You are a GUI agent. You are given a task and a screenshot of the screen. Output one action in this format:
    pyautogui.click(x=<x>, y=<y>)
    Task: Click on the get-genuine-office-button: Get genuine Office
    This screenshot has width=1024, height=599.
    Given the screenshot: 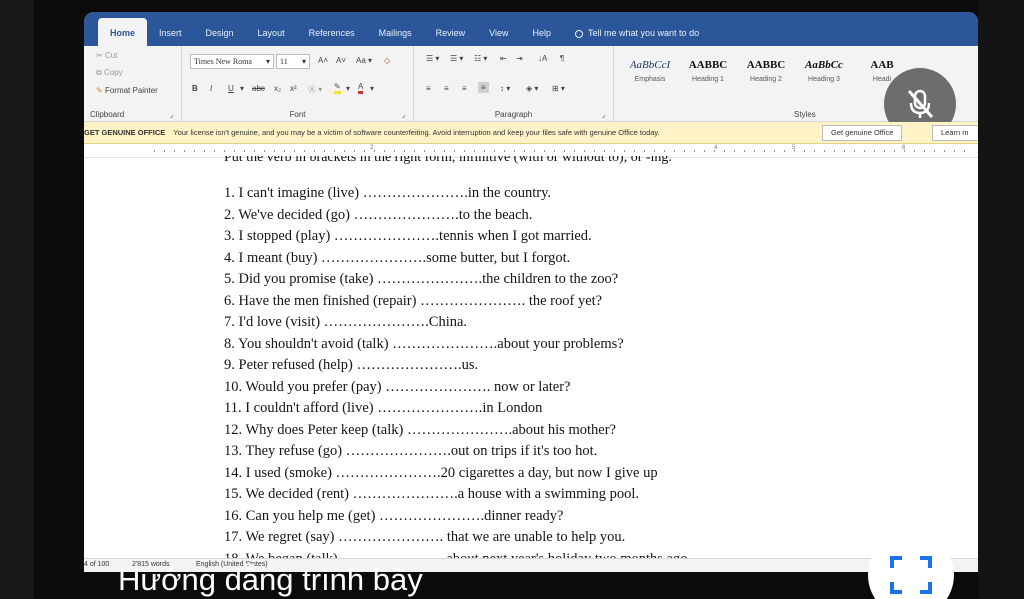 What is the action you would take?
    pyautogui.click(x=862, y=133)
    